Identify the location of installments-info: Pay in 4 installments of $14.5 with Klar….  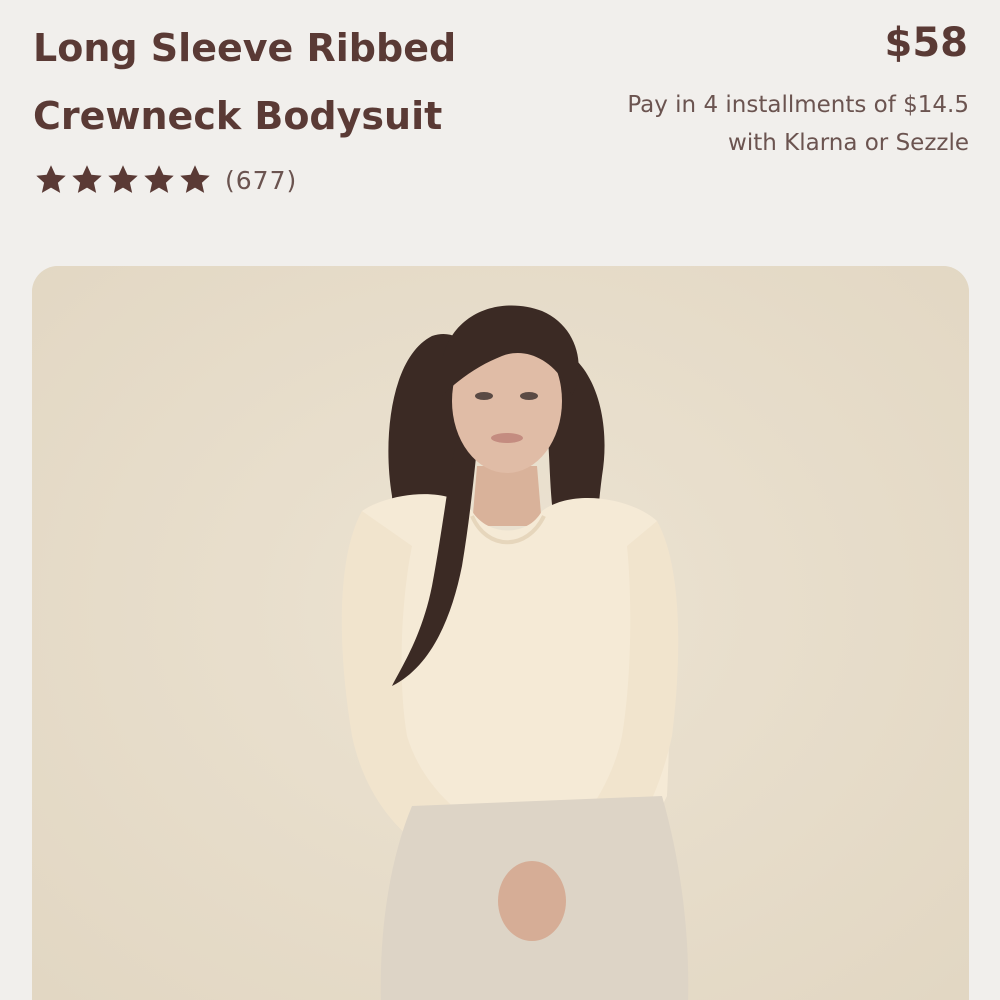
(798, 124).